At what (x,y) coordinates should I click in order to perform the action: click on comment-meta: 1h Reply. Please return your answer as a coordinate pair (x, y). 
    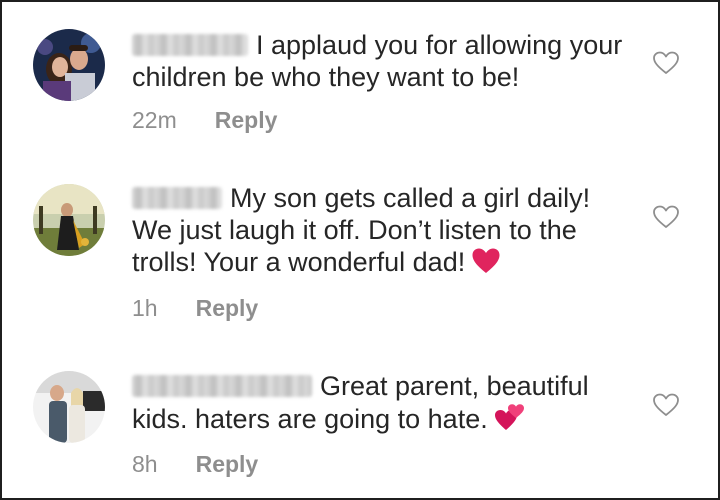
    Looking at the image, I should click on (195, 308).